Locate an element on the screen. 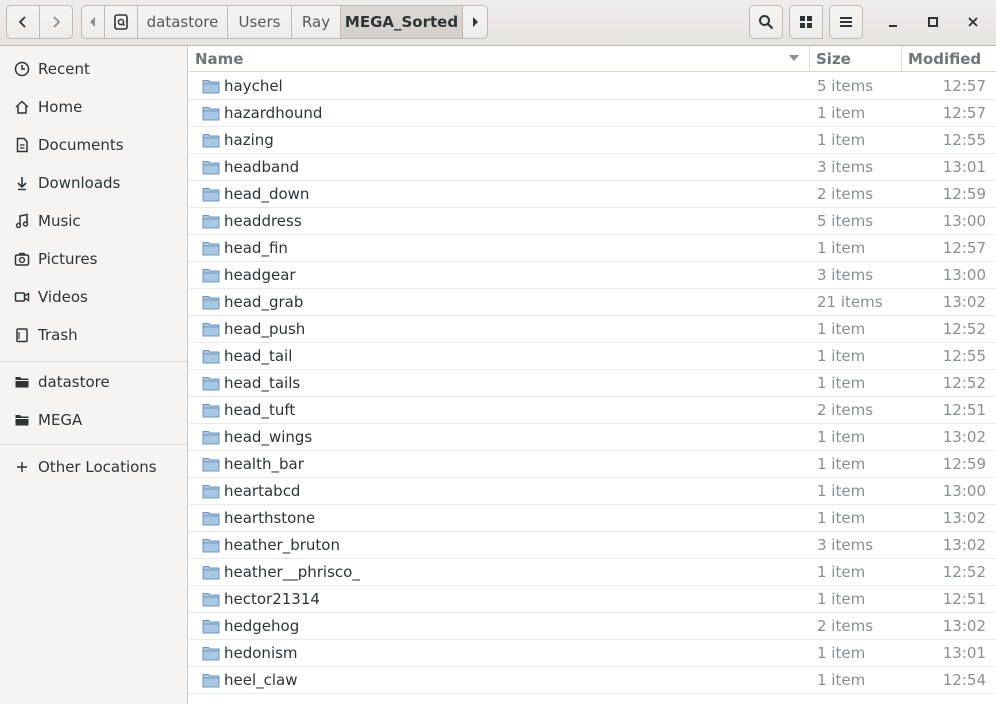 This screenshot has width=996, height=704. sidebar-item-home: Home is located at coordinates (93, 107).